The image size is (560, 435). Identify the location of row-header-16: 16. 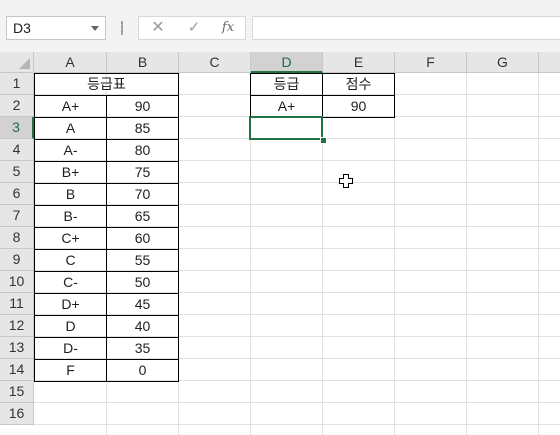
(17, 414).